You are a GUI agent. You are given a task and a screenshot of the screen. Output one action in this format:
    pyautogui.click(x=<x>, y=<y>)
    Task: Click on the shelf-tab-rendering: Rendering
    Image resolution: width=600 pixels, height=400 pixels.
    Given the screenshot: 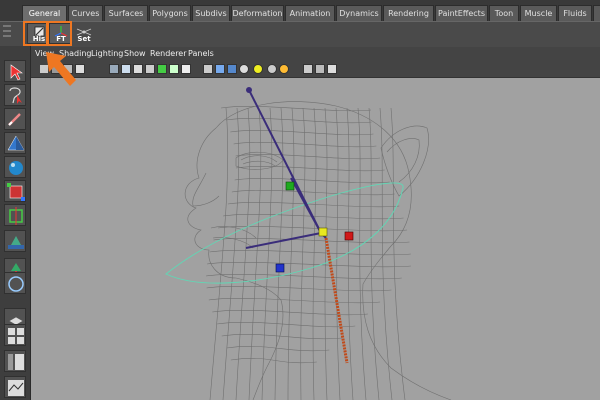 What is the action you would take?
    pyautogui.click(x=408, y=13)
    